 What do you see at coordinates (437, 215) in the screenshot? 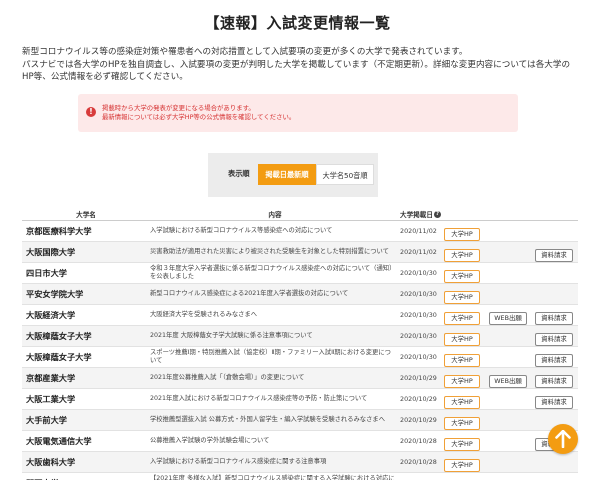
I see `question-icon: ?` at bounding box center [437, 215].